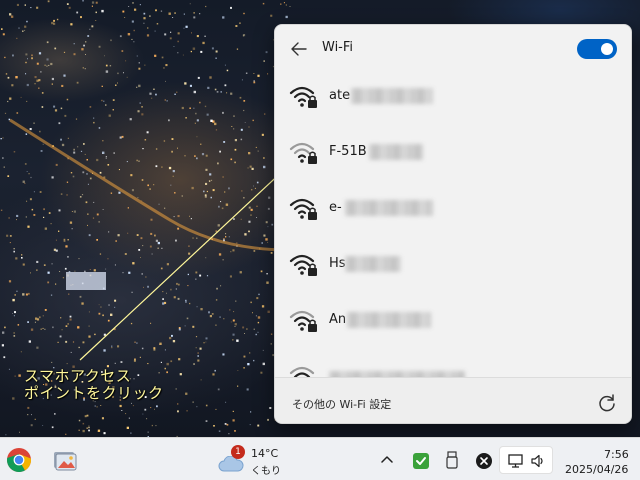 The height and width of the screenshot is (480, 640). Describe the element at coordinates (335, 207) in the screenshot. I see `network-ssid: e-` at that location.